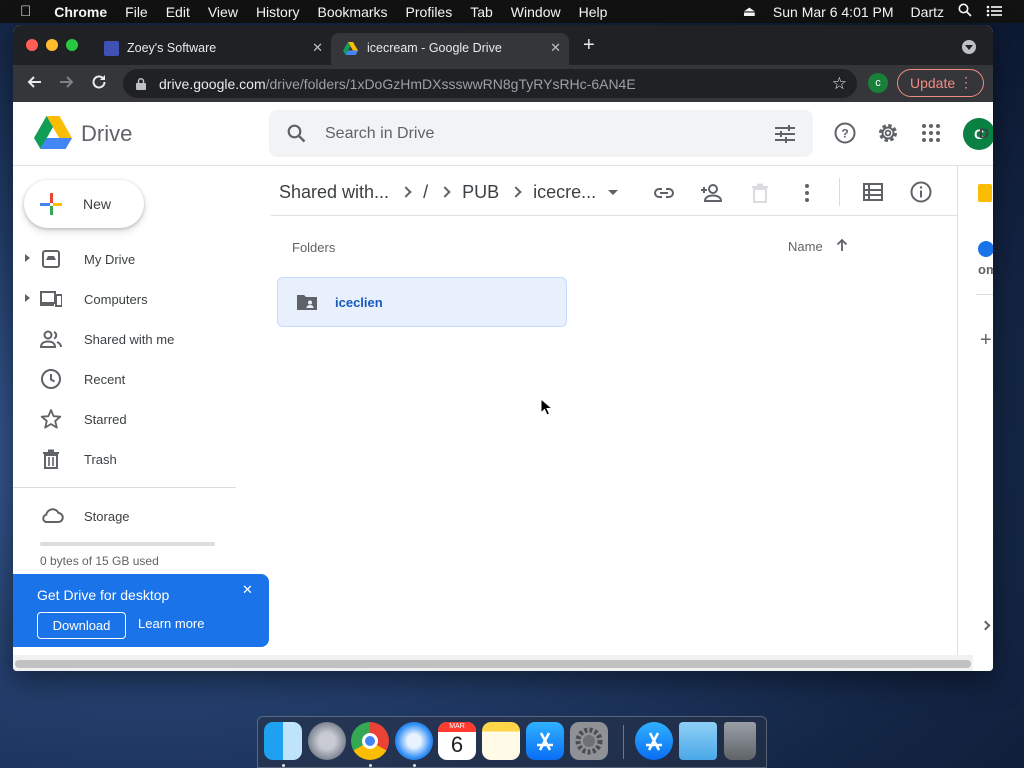 This screenshot has height=768, width=1024. I want to click on calendar-icon: MAR 6, so click(457, 741).